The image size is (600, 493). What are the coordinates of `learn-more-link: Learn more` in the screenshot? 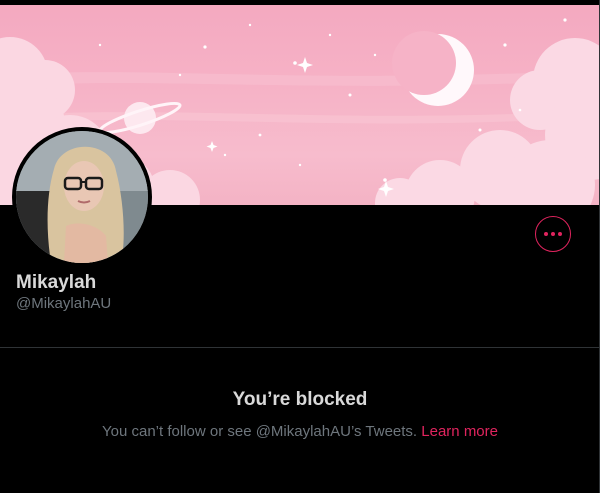 It's located at (459, 431).